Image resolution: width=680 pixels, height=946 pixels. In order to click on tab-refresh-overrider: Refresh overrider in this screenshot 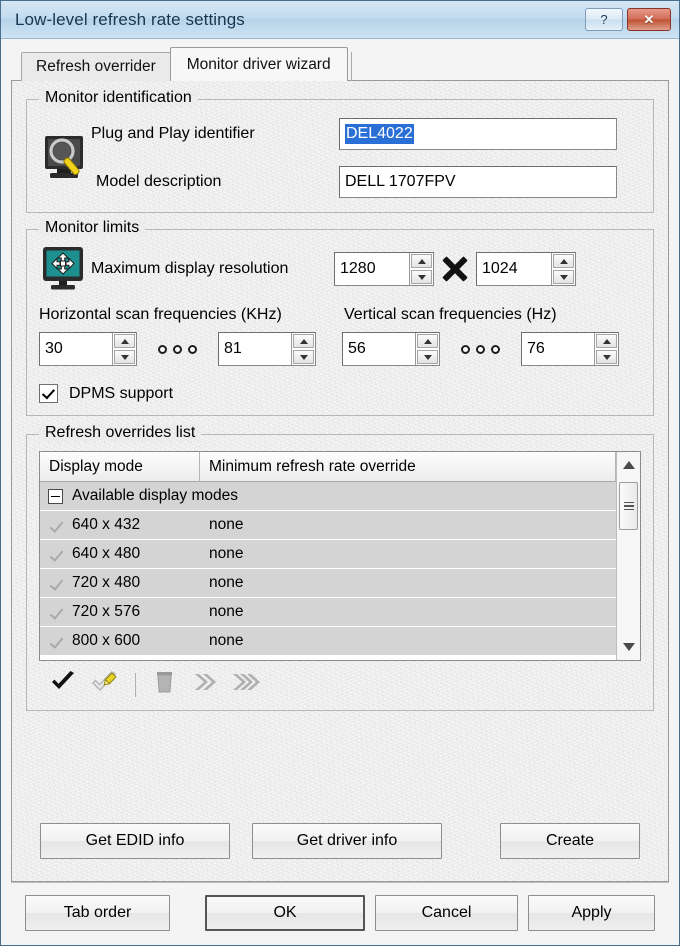, I will do `click(96, 66)`.